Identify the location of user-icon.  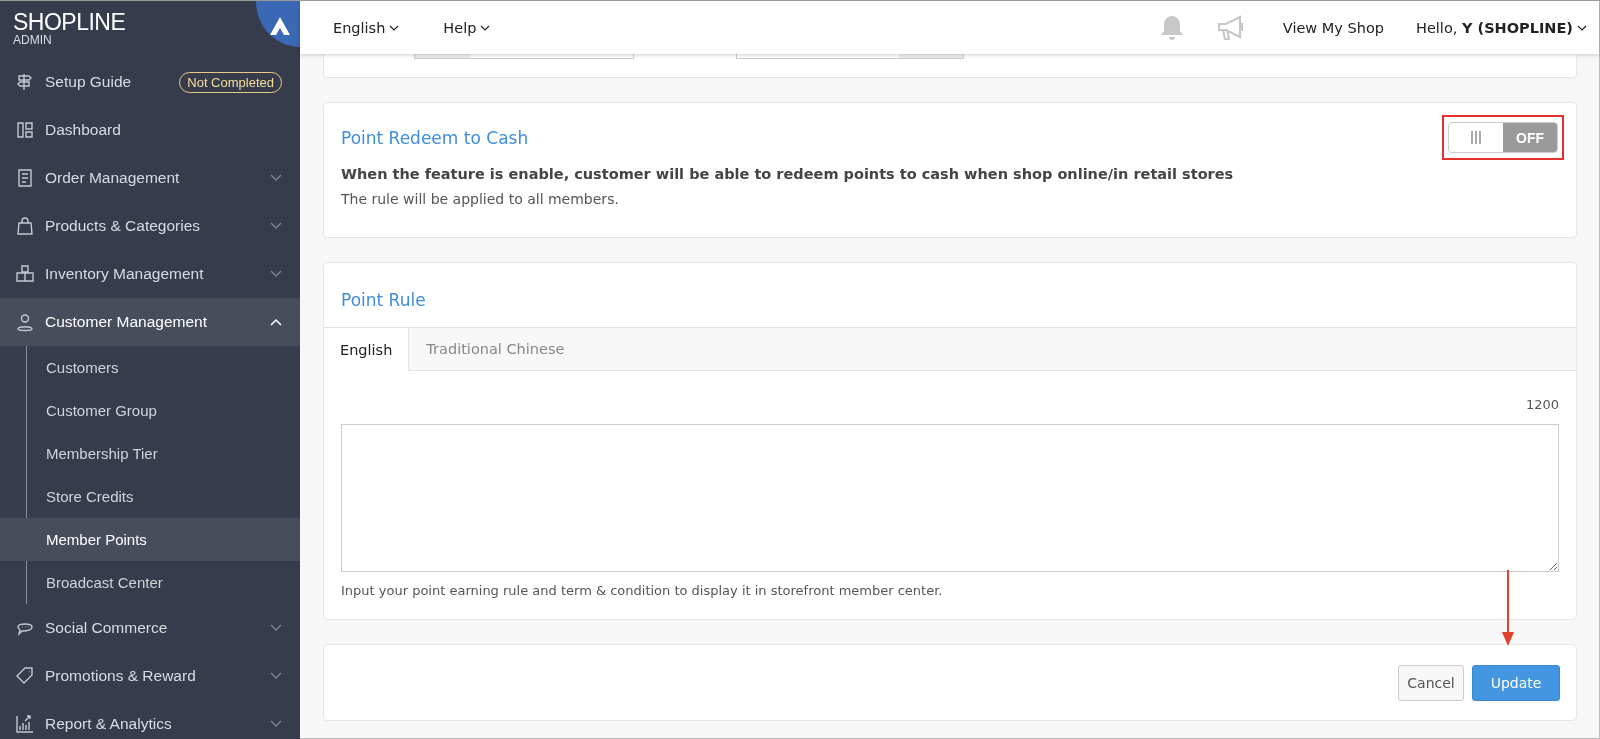
(25, 322).